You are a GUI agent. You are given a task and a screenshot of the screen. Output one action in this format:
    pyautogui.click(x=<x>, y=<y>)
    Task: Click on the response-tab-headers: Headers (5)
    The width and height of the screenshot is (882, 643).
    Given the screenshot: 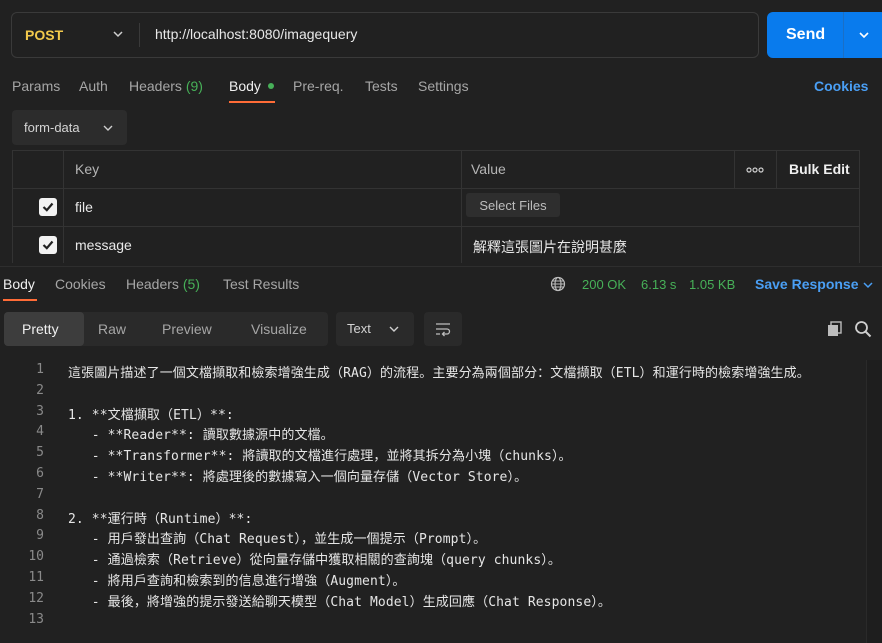 What is the action you would take?
    pyautogui.click(x=163, y=284)
    